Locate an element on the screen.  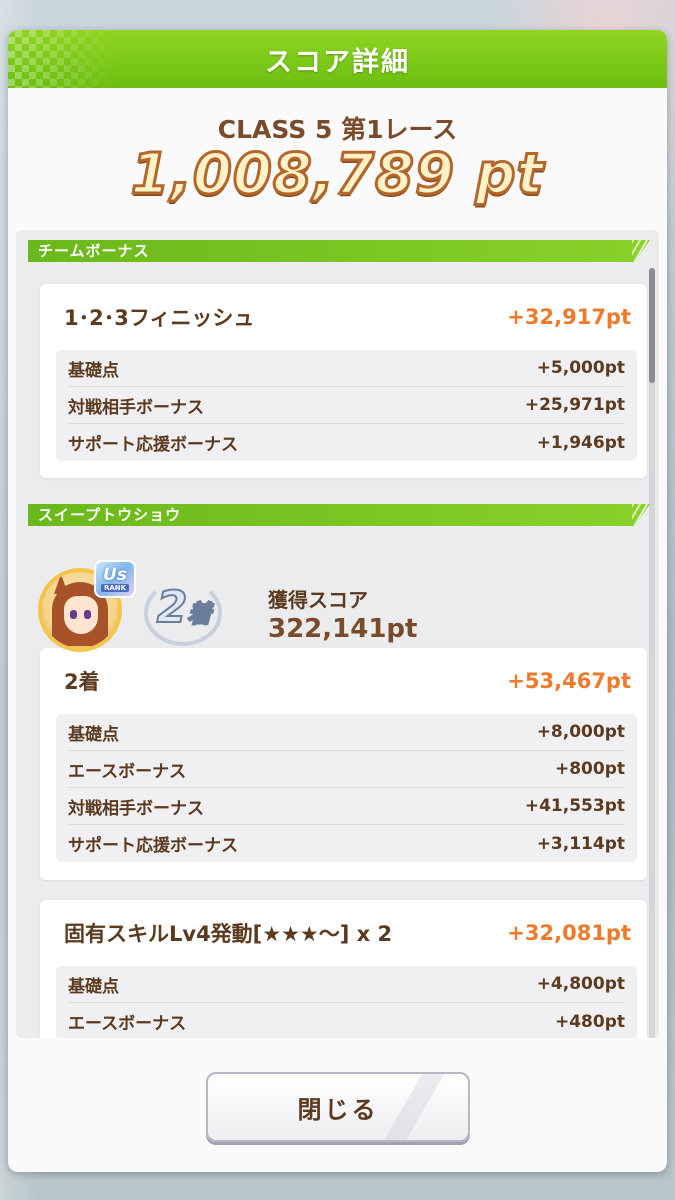
scrollbar-thumb is located at coordinates (652, 325).